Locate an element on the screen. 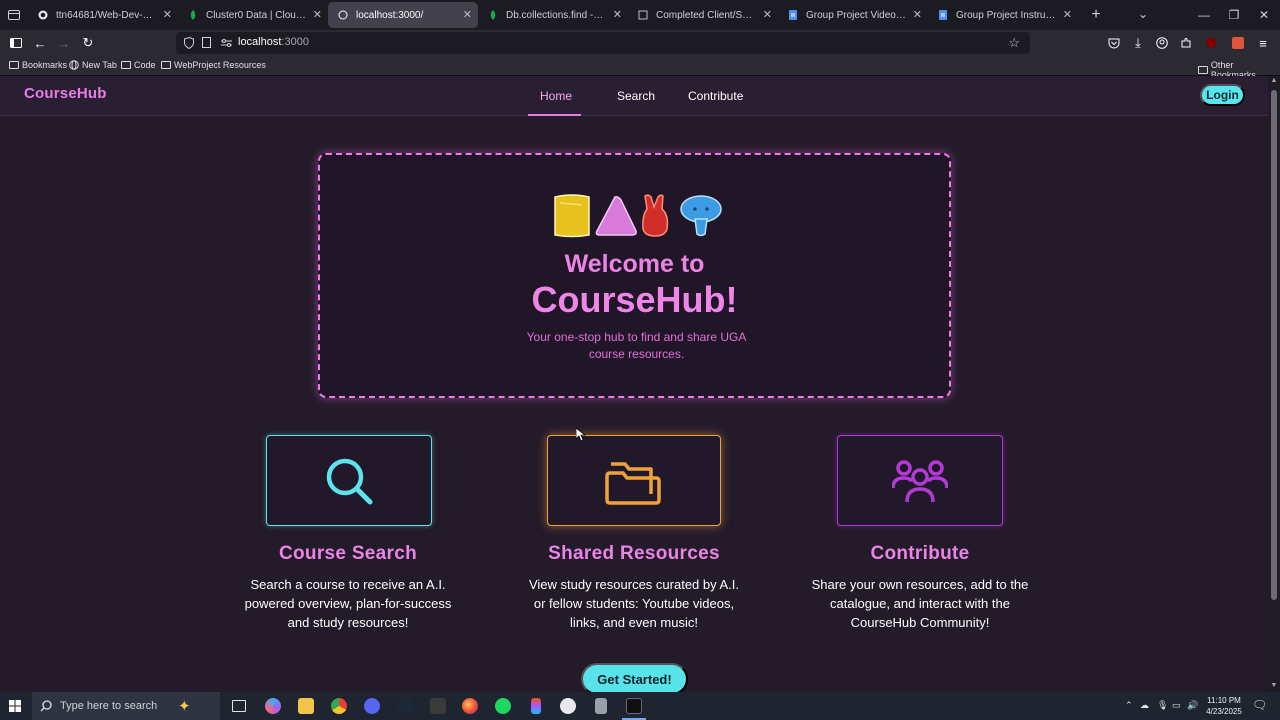 This screenshot has height=720, width=1280. extensions-icon is located at coordinates (1186, 43).